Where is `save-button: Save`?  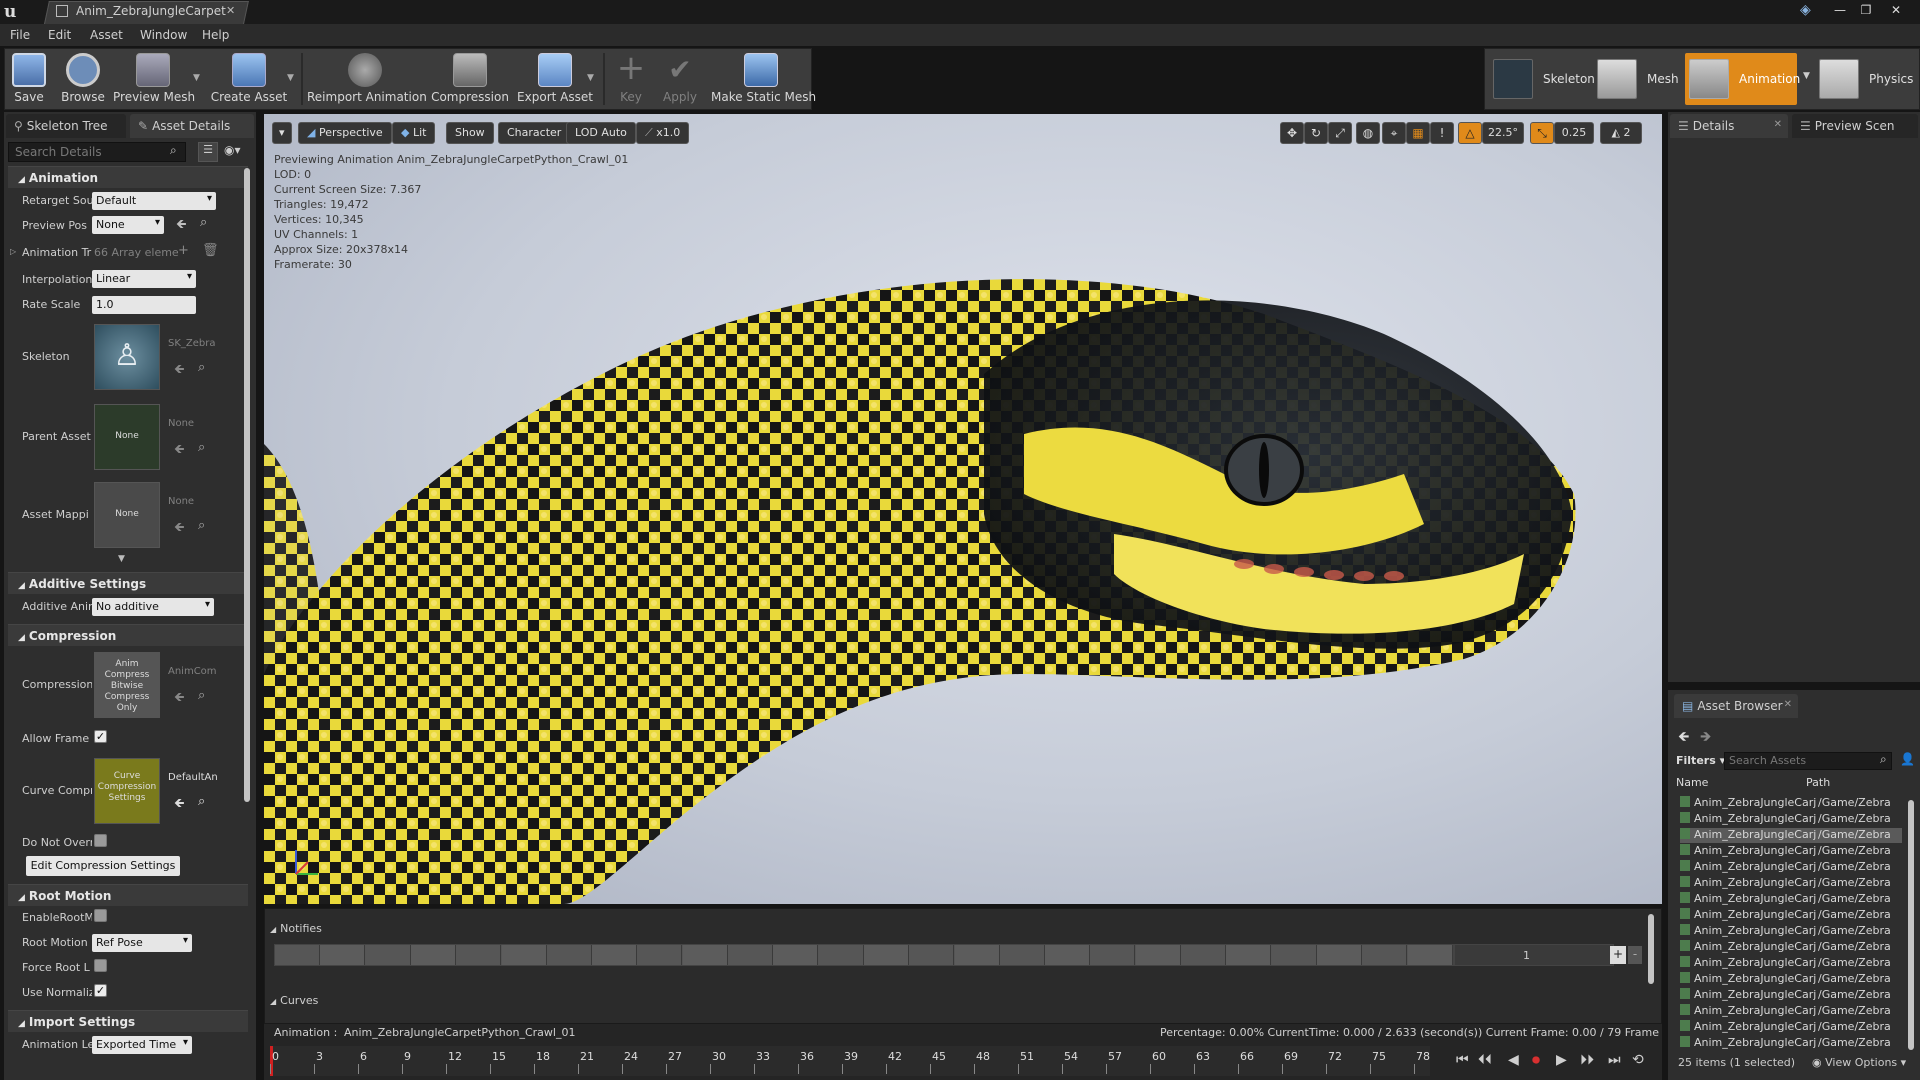
save-button: Save is located at coordinates (29, 79).